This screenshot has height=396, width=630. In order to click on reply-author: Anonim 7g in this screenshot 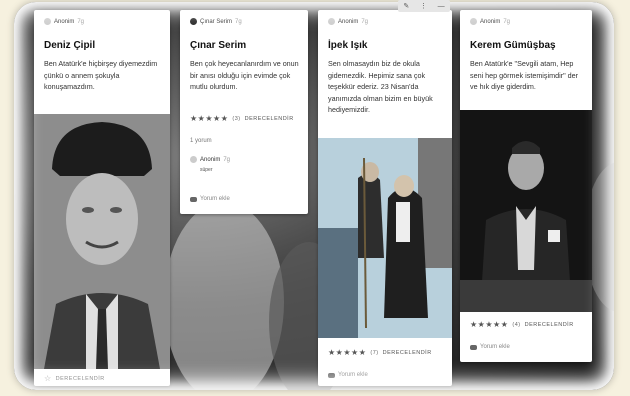, I will do `click(210, 159)`.